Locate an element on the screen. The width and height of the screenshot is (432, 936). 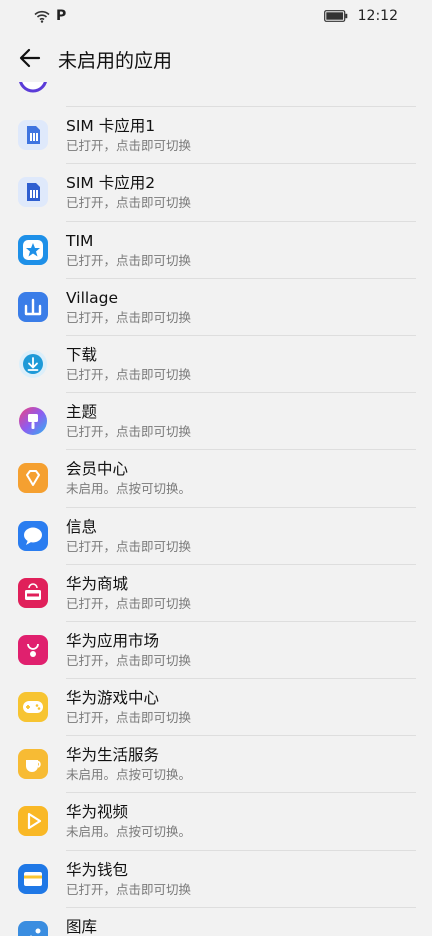
wallet-icon is located at coordinates (33, 878).